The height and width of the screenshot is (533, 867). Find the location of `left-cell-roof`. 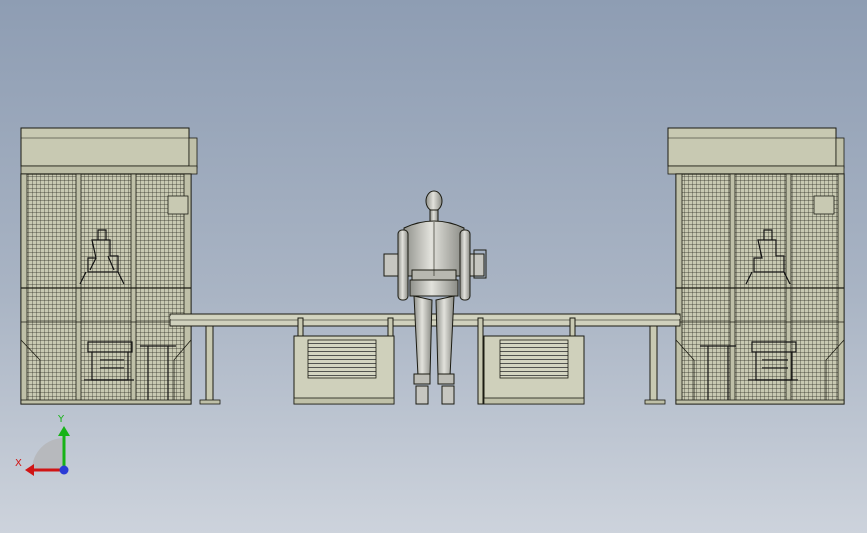

left-cell-roof is located at coordinates (105, 147).